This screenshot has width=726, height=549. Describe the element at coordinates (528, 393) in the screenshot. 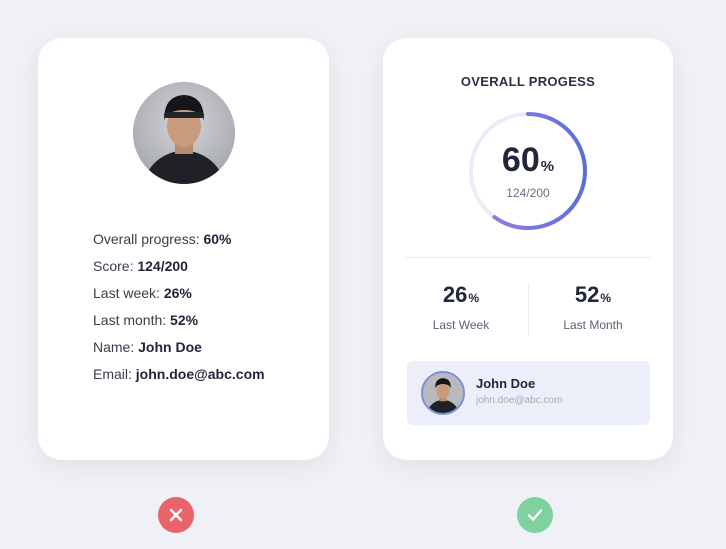

I see `user-panel: John Doe john.doe@abc.com` at that location.